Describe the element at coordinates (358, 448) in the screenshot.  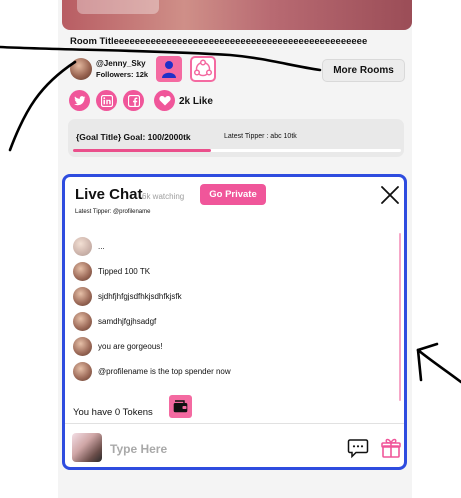
I see `comment-icon` at that location.